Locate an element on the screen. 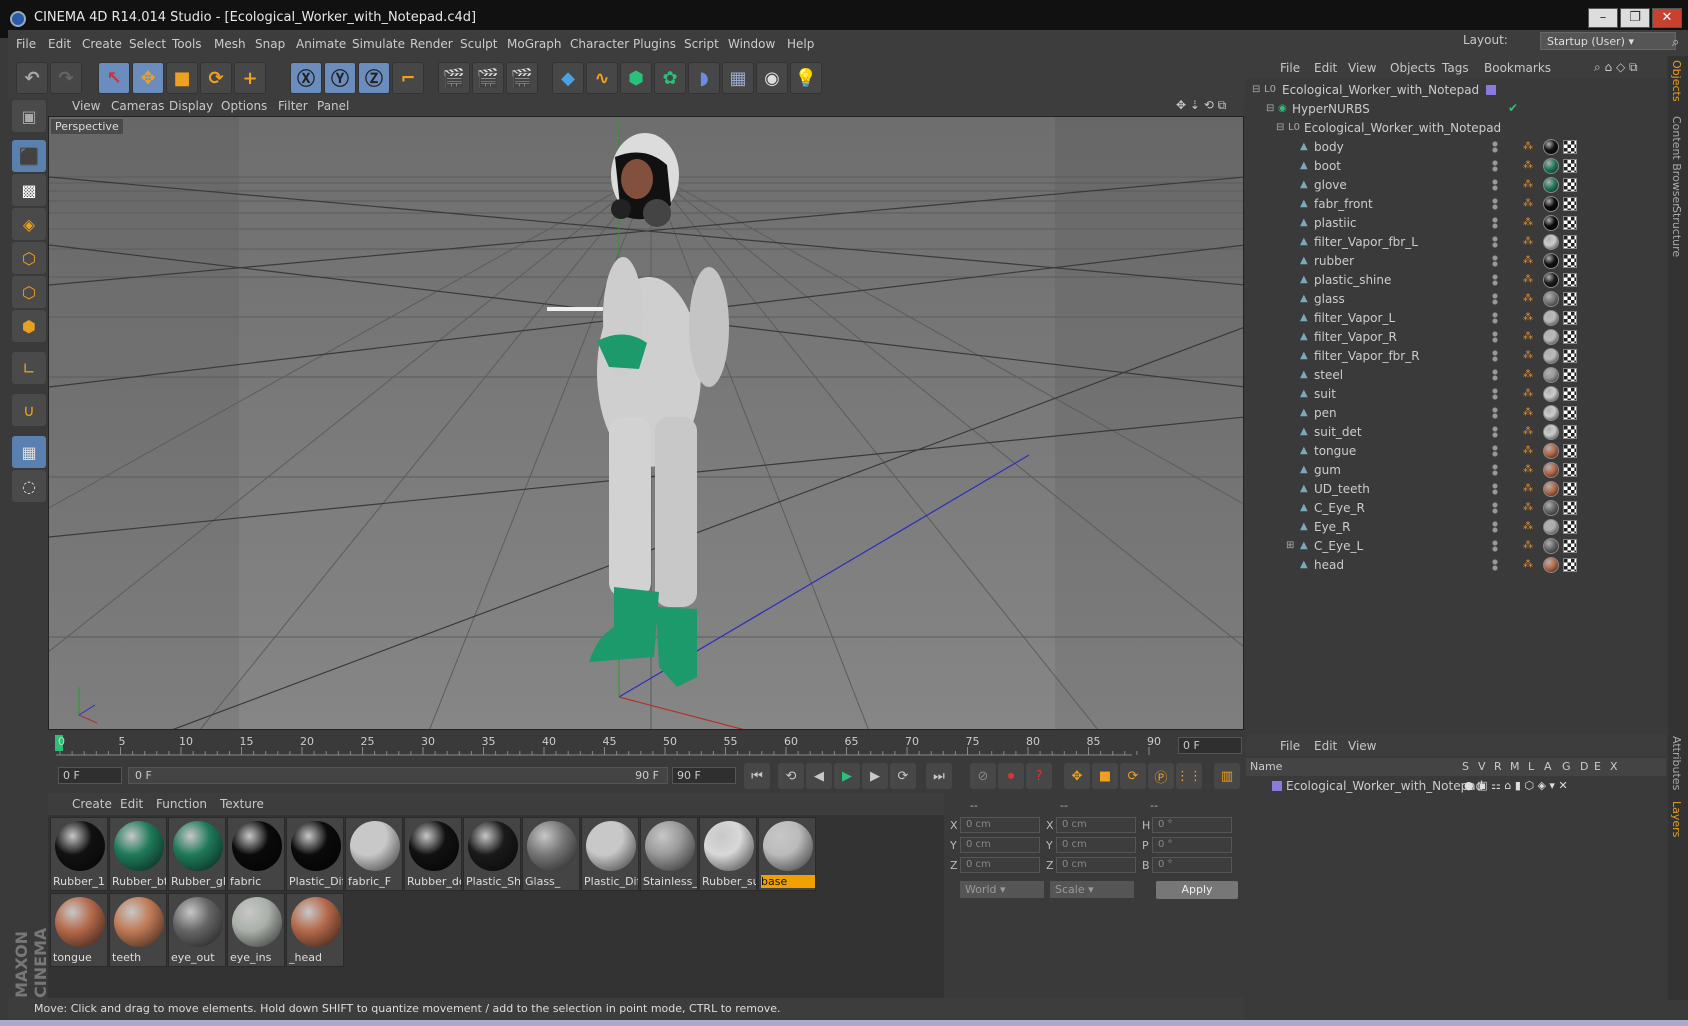  layer-column-header: E is located at coordinates (1597, 766).